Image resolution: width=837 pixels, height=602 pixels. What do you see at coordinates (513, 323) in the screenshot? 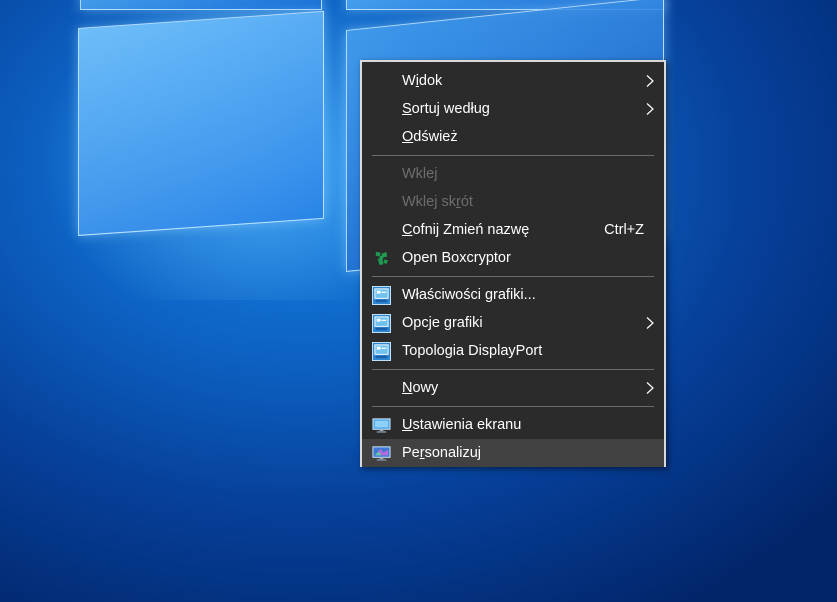
I see `menu-item-opcje-grafiki: Opcje grafiki` at bounding box center [513, 323].